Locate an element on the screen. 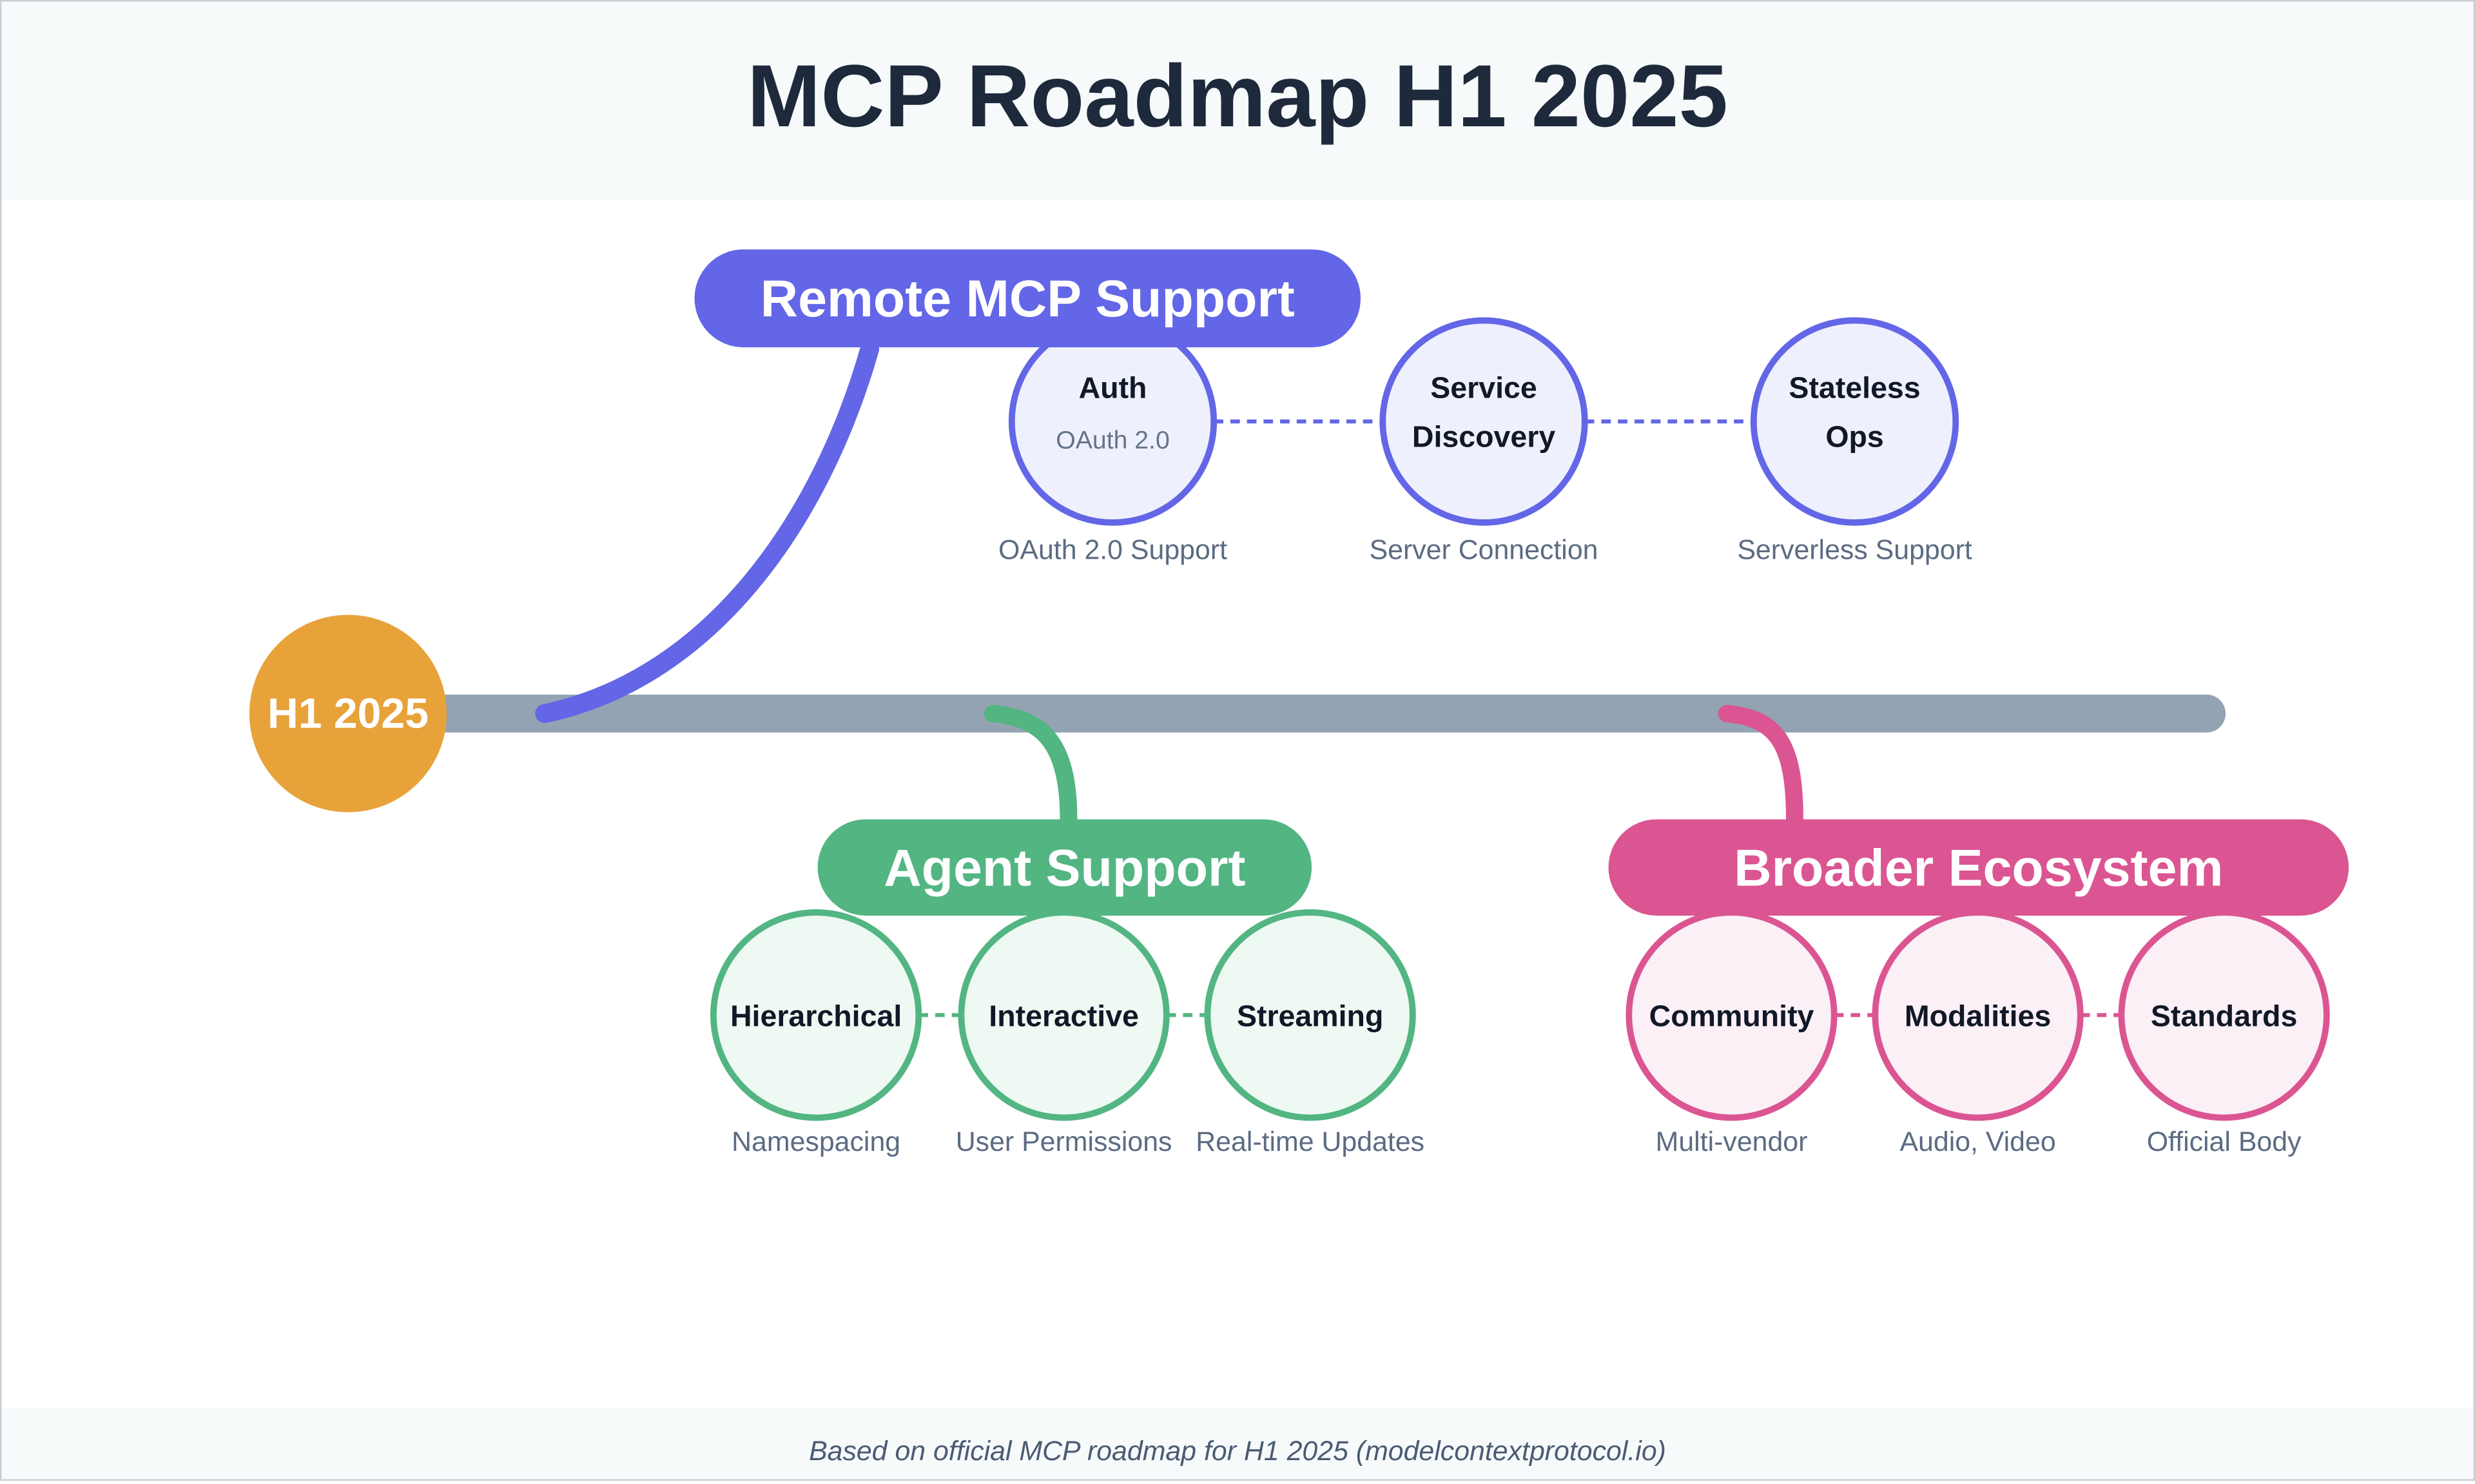  origin-label: H1 2025 is located at coordinates (348, 713).